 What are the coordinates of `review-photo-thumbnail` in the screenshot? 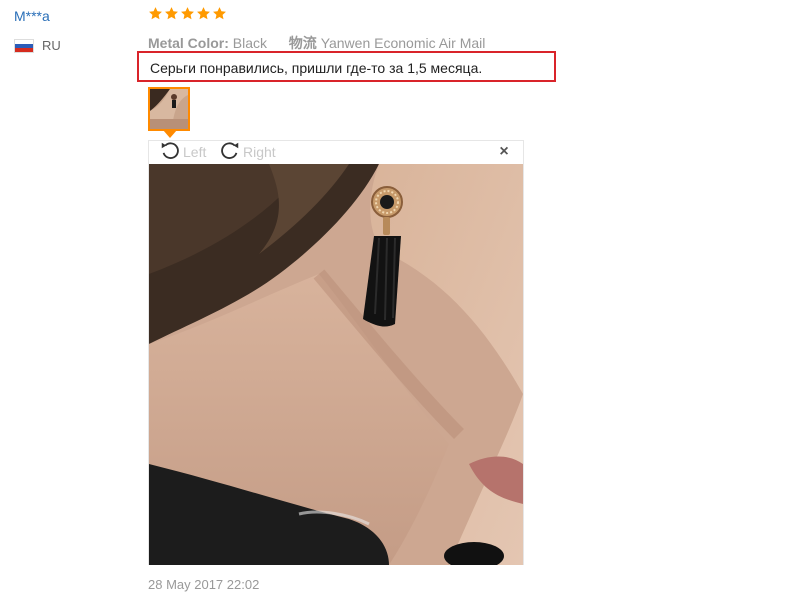 It's located at (169, 109).